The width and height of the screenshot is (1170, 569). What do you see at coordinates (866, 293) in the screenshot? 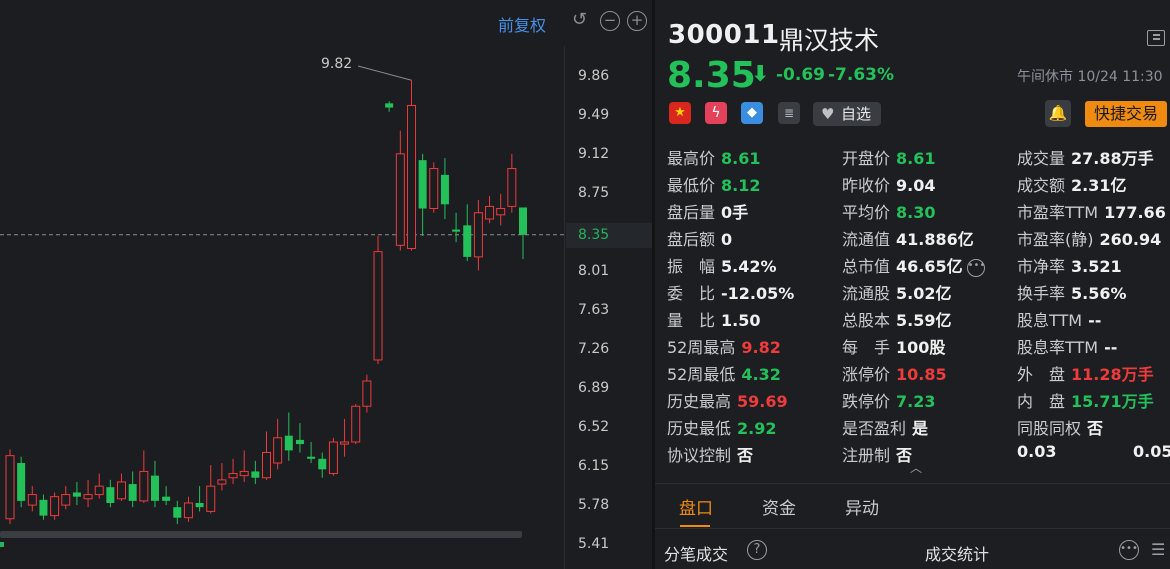
I see `quote-label: 流通股` at bounding box center [866, 293].